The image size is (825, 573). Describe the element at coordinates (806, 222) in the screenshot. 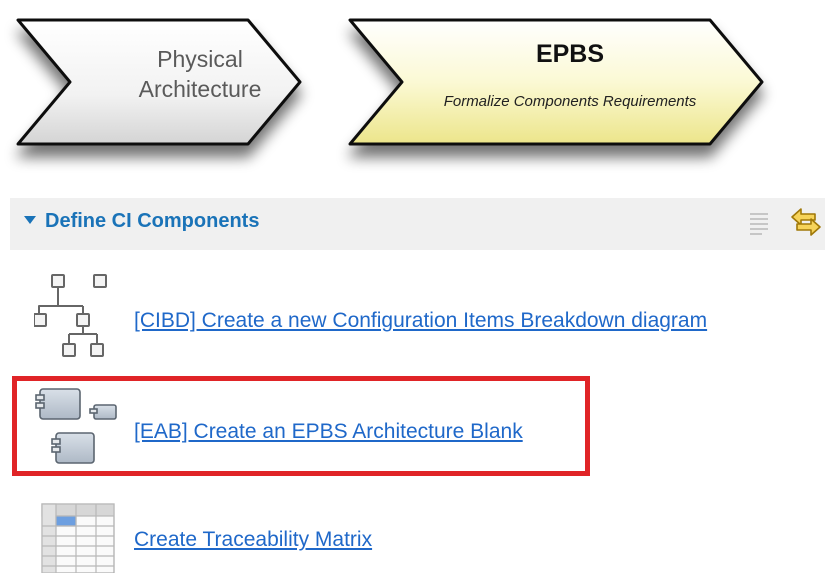

I see `sync-arrows-icon` at that location.